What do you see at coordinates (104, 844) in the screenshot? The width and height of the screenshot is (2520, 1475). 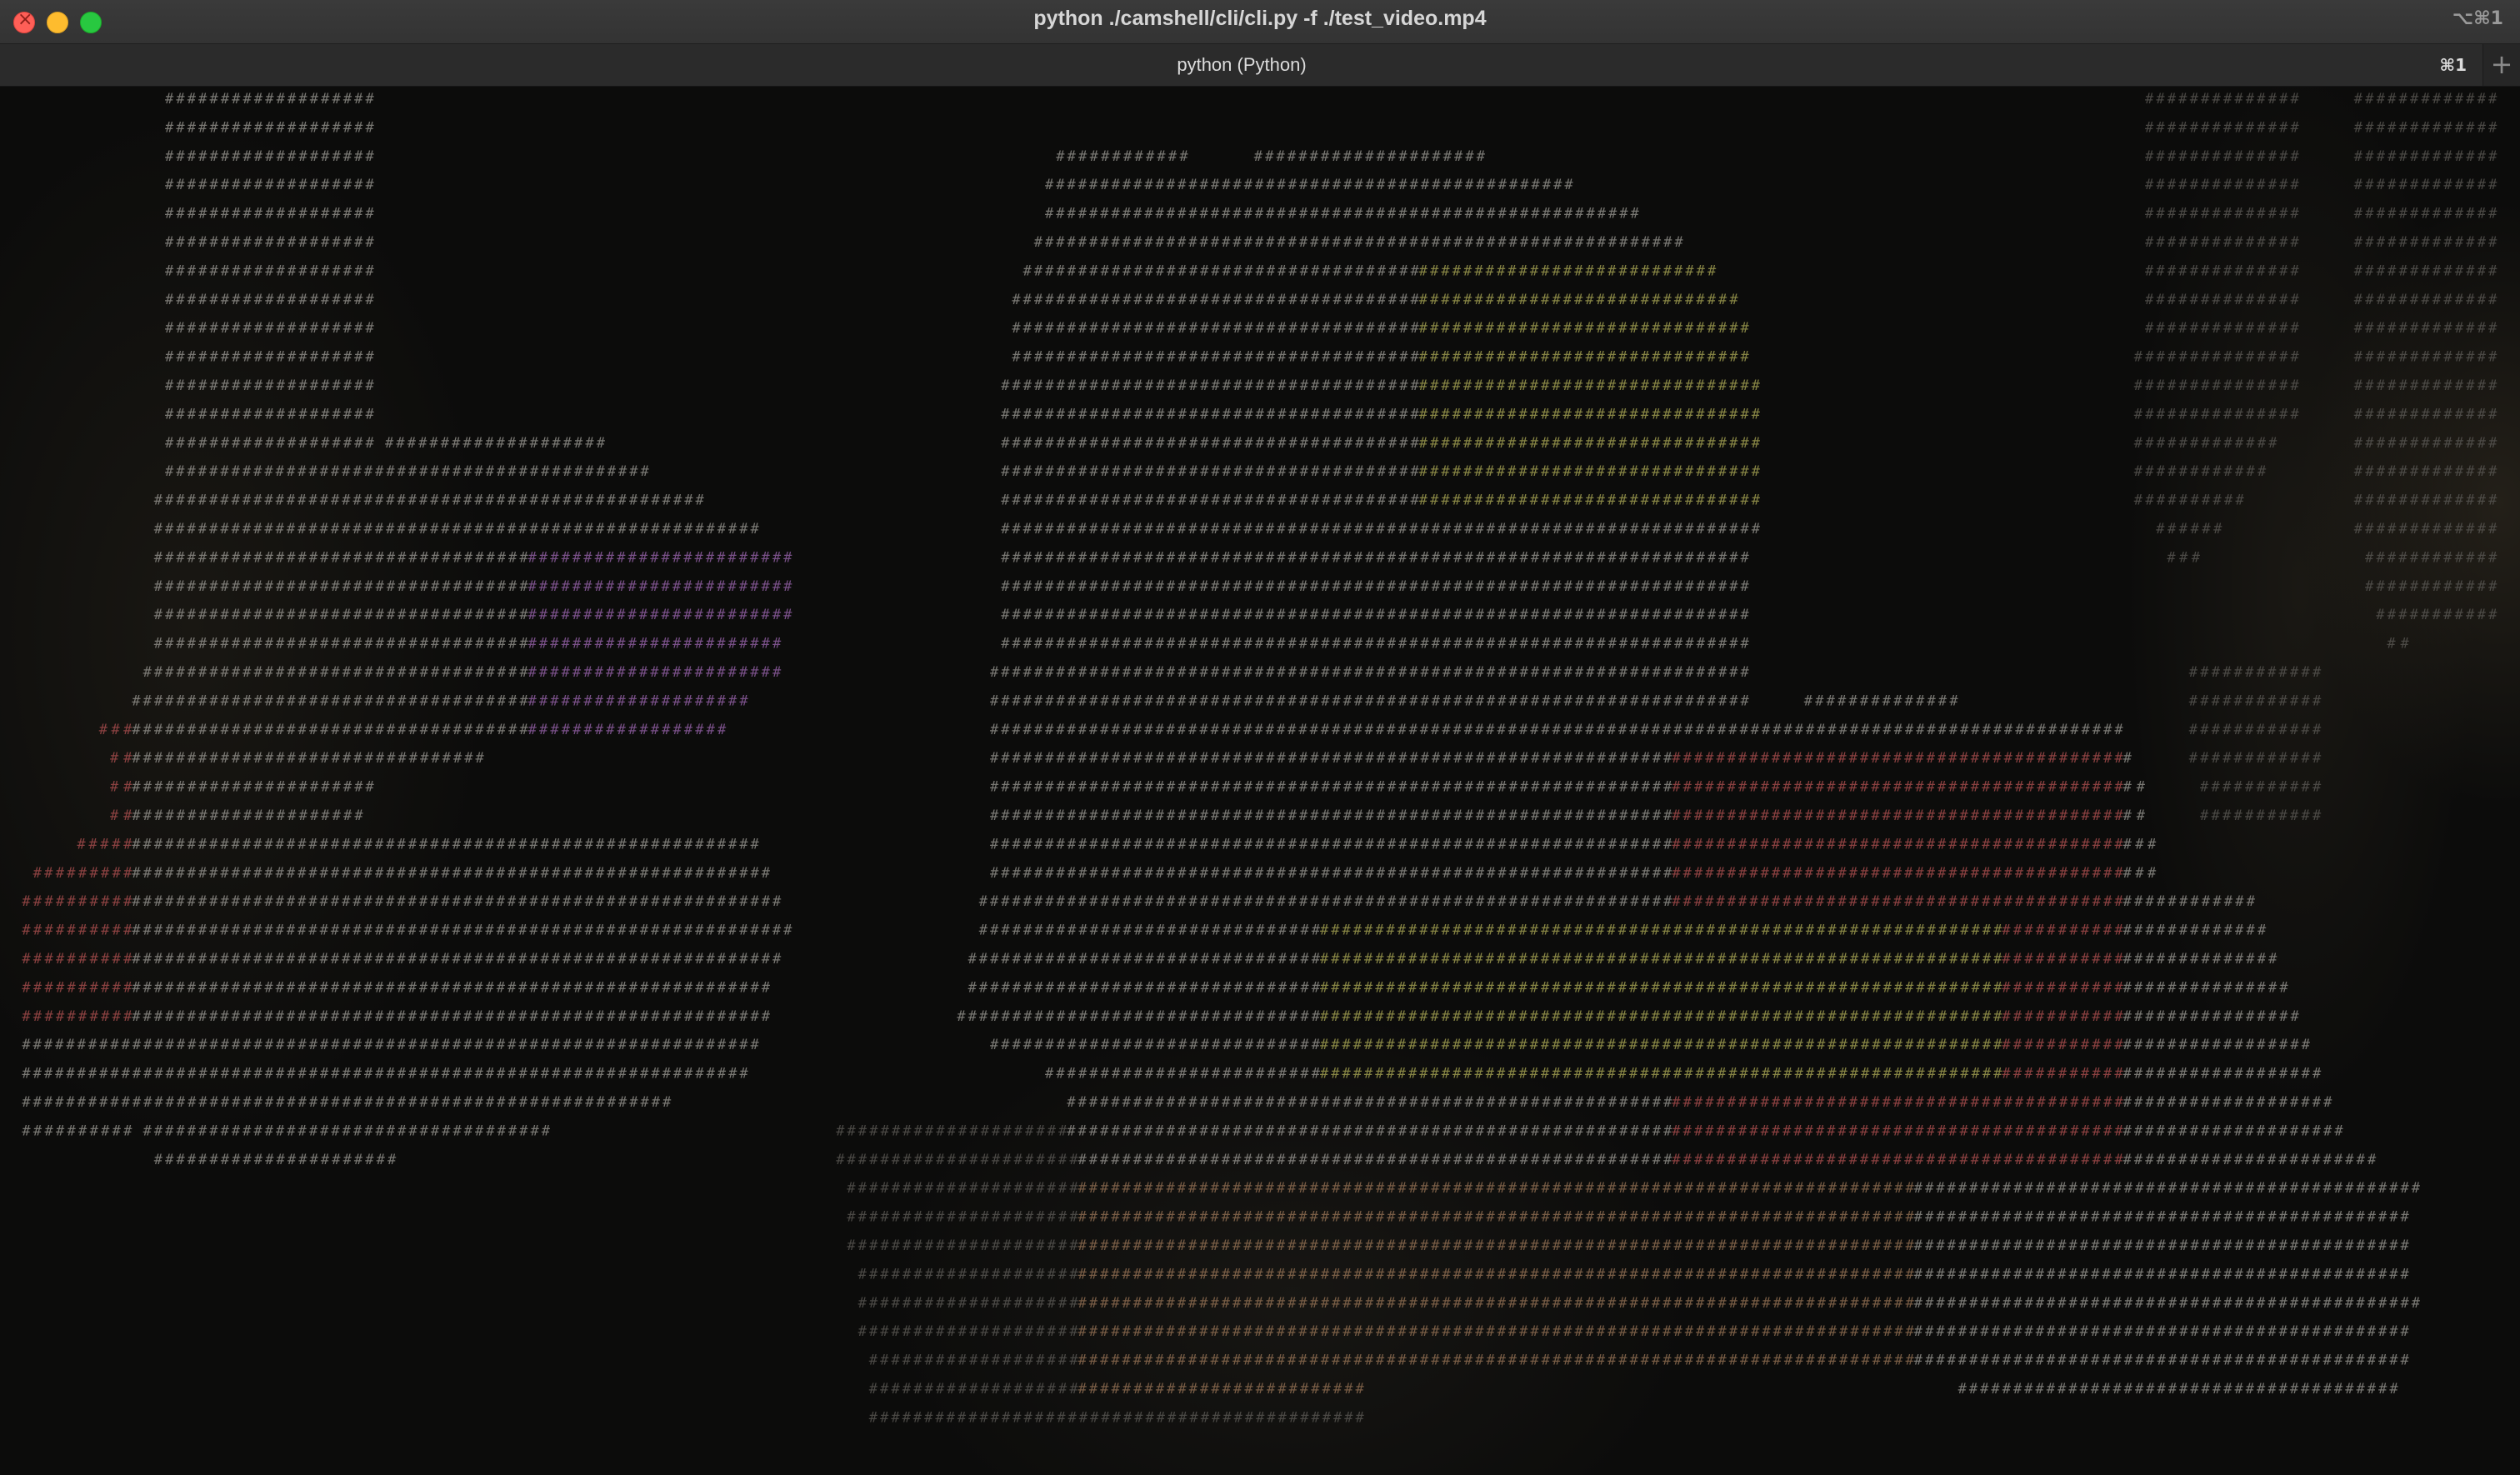 I see `ascii-row: #####` at bounding box center [104, 844].